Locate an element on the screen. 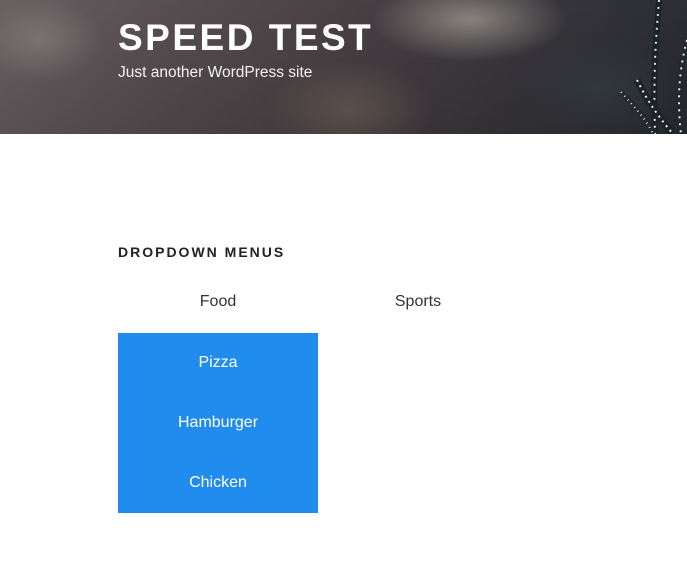 The height and width of the screenshot is (587, 687). menu-item-food: Food is located at coordinates (218, 302).